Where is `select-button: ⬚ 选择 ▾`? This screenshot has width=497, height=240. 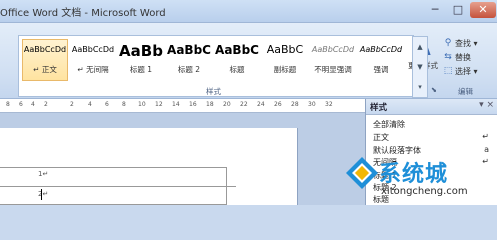 select-button: ⬚ 选择 ▾ is located at coordinates (470, 71).